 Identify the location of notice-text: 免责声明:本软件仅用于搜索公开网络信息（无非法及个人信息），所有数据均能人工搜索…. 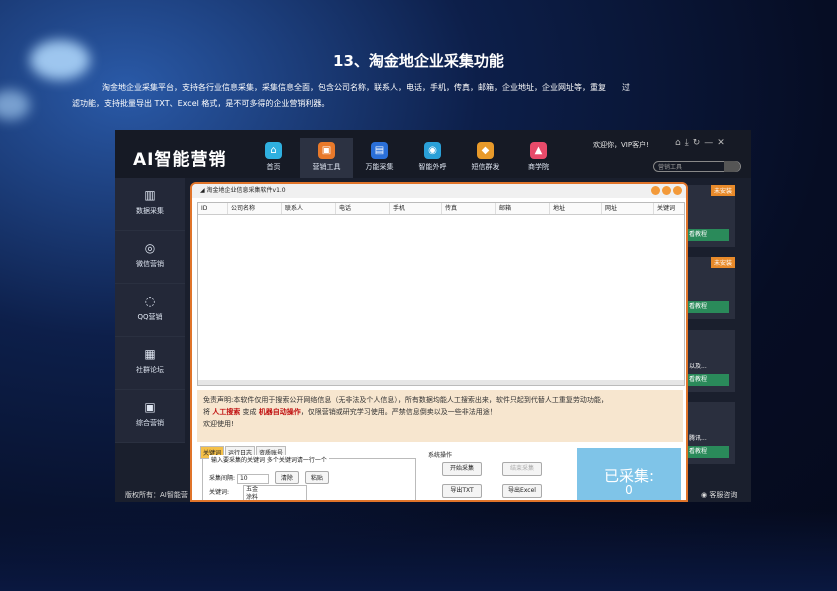
(405, 400).